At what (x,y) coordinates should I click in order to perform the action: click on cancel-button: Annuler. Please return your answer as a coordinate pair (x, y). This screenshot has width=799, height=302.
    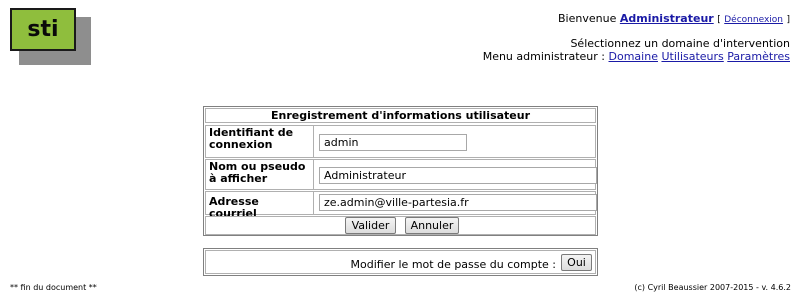
    Looking at the image, I should click on (432, 225).